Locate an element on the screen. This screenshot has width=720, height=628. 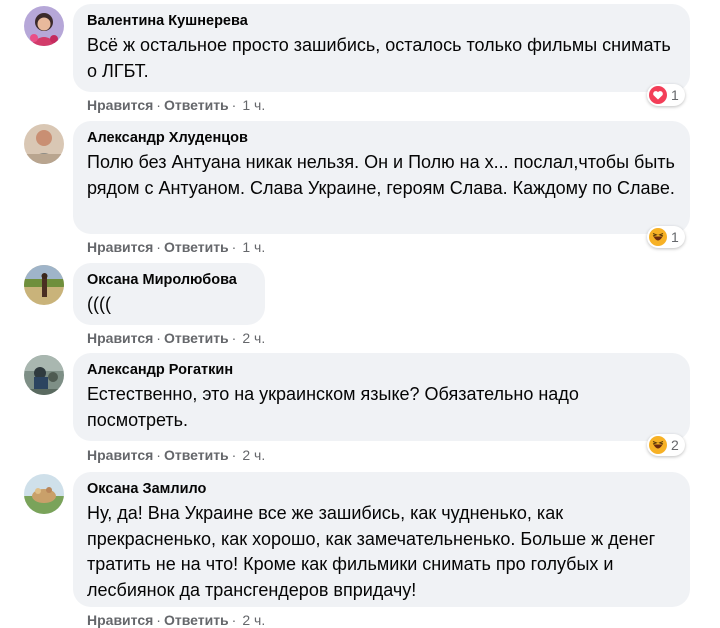
comment-author: Оксана Замлило is located at coordinates (381, 489).